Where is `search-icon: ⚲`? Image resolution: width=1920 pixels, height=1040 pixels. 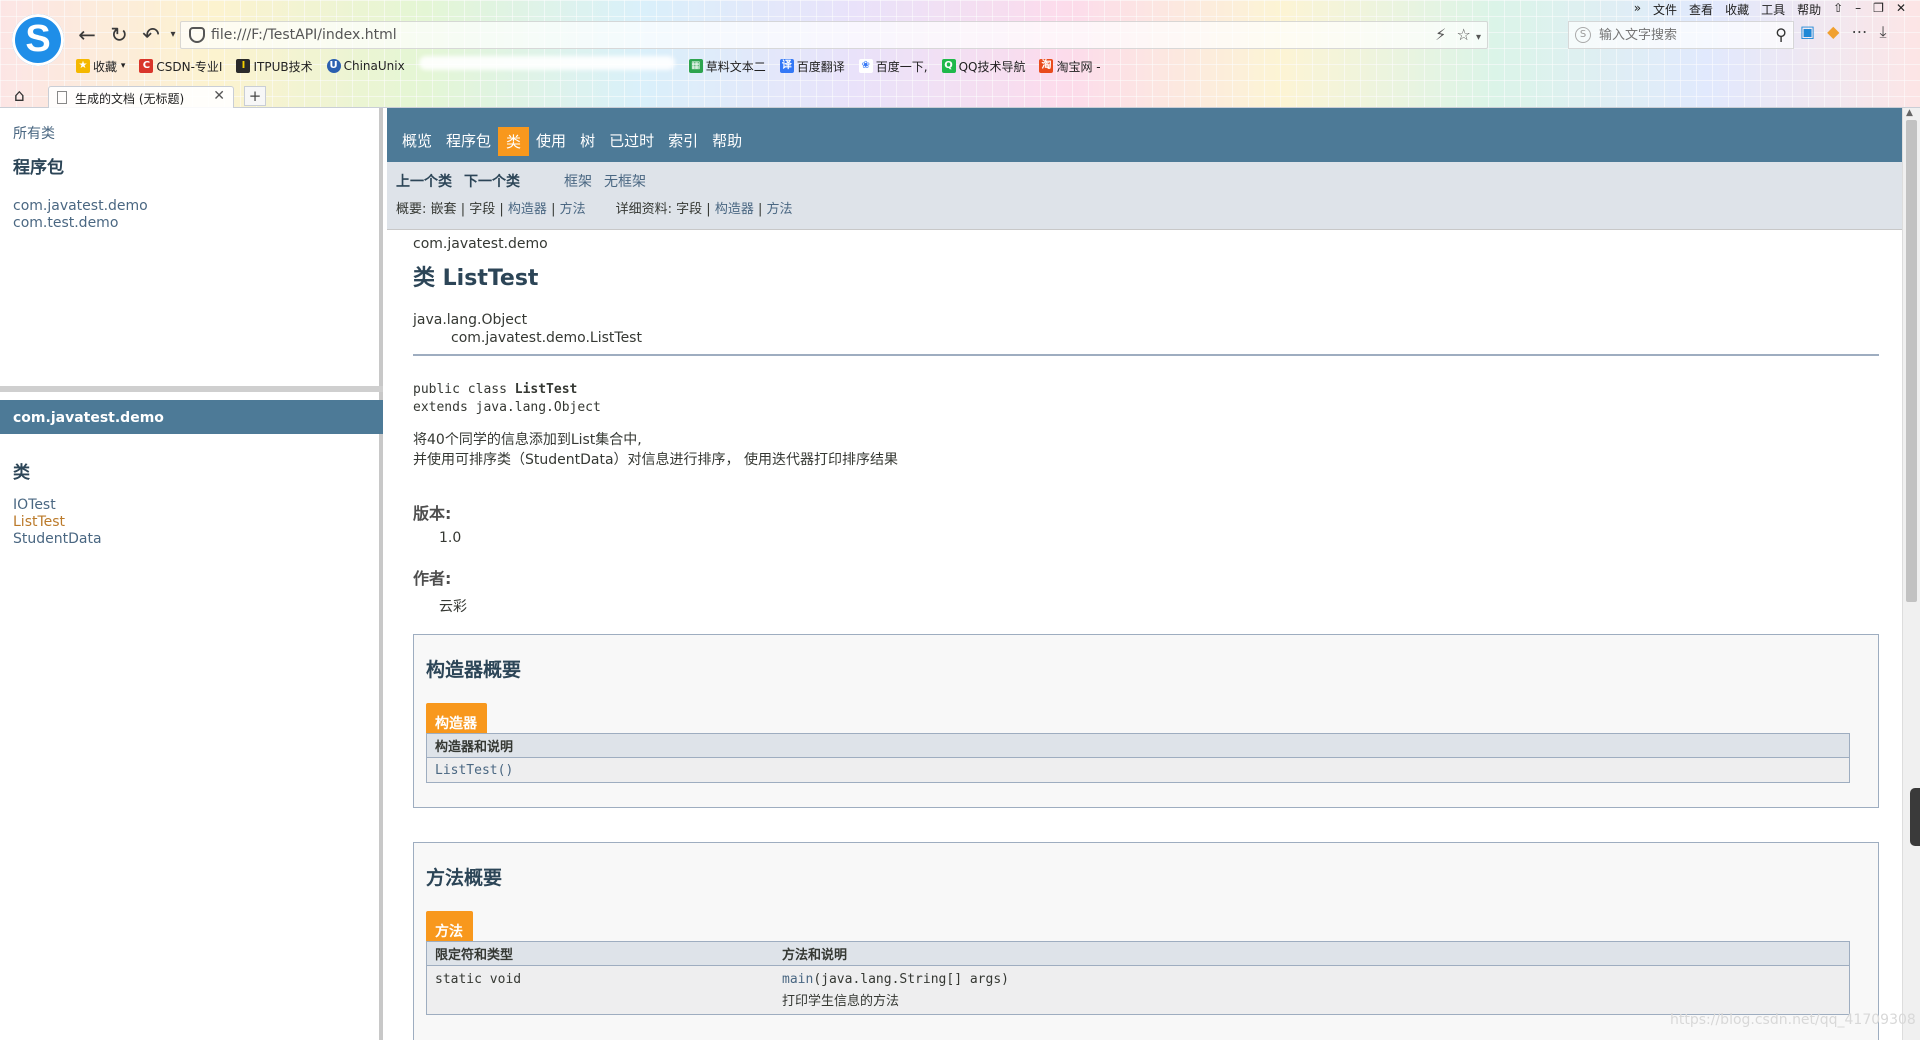 search-icon: ⚲ is located at coordinates (1781, 34).